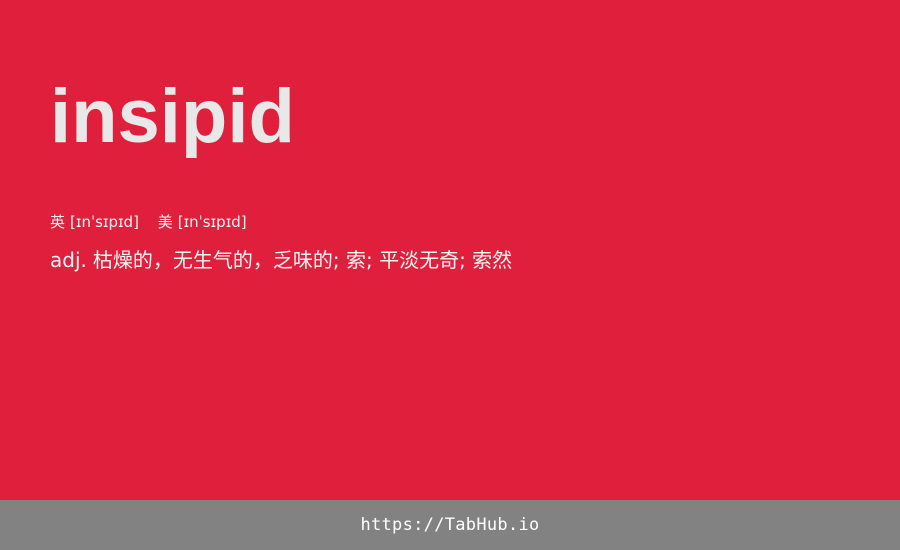 This screenshot has width=900, height=550. What do you see at coordinates (104, 222) in the screenshot?
I see `phonetic-uk-ipa: [ɪnˈsɪpɪd]` at bounding box center [104, 222].